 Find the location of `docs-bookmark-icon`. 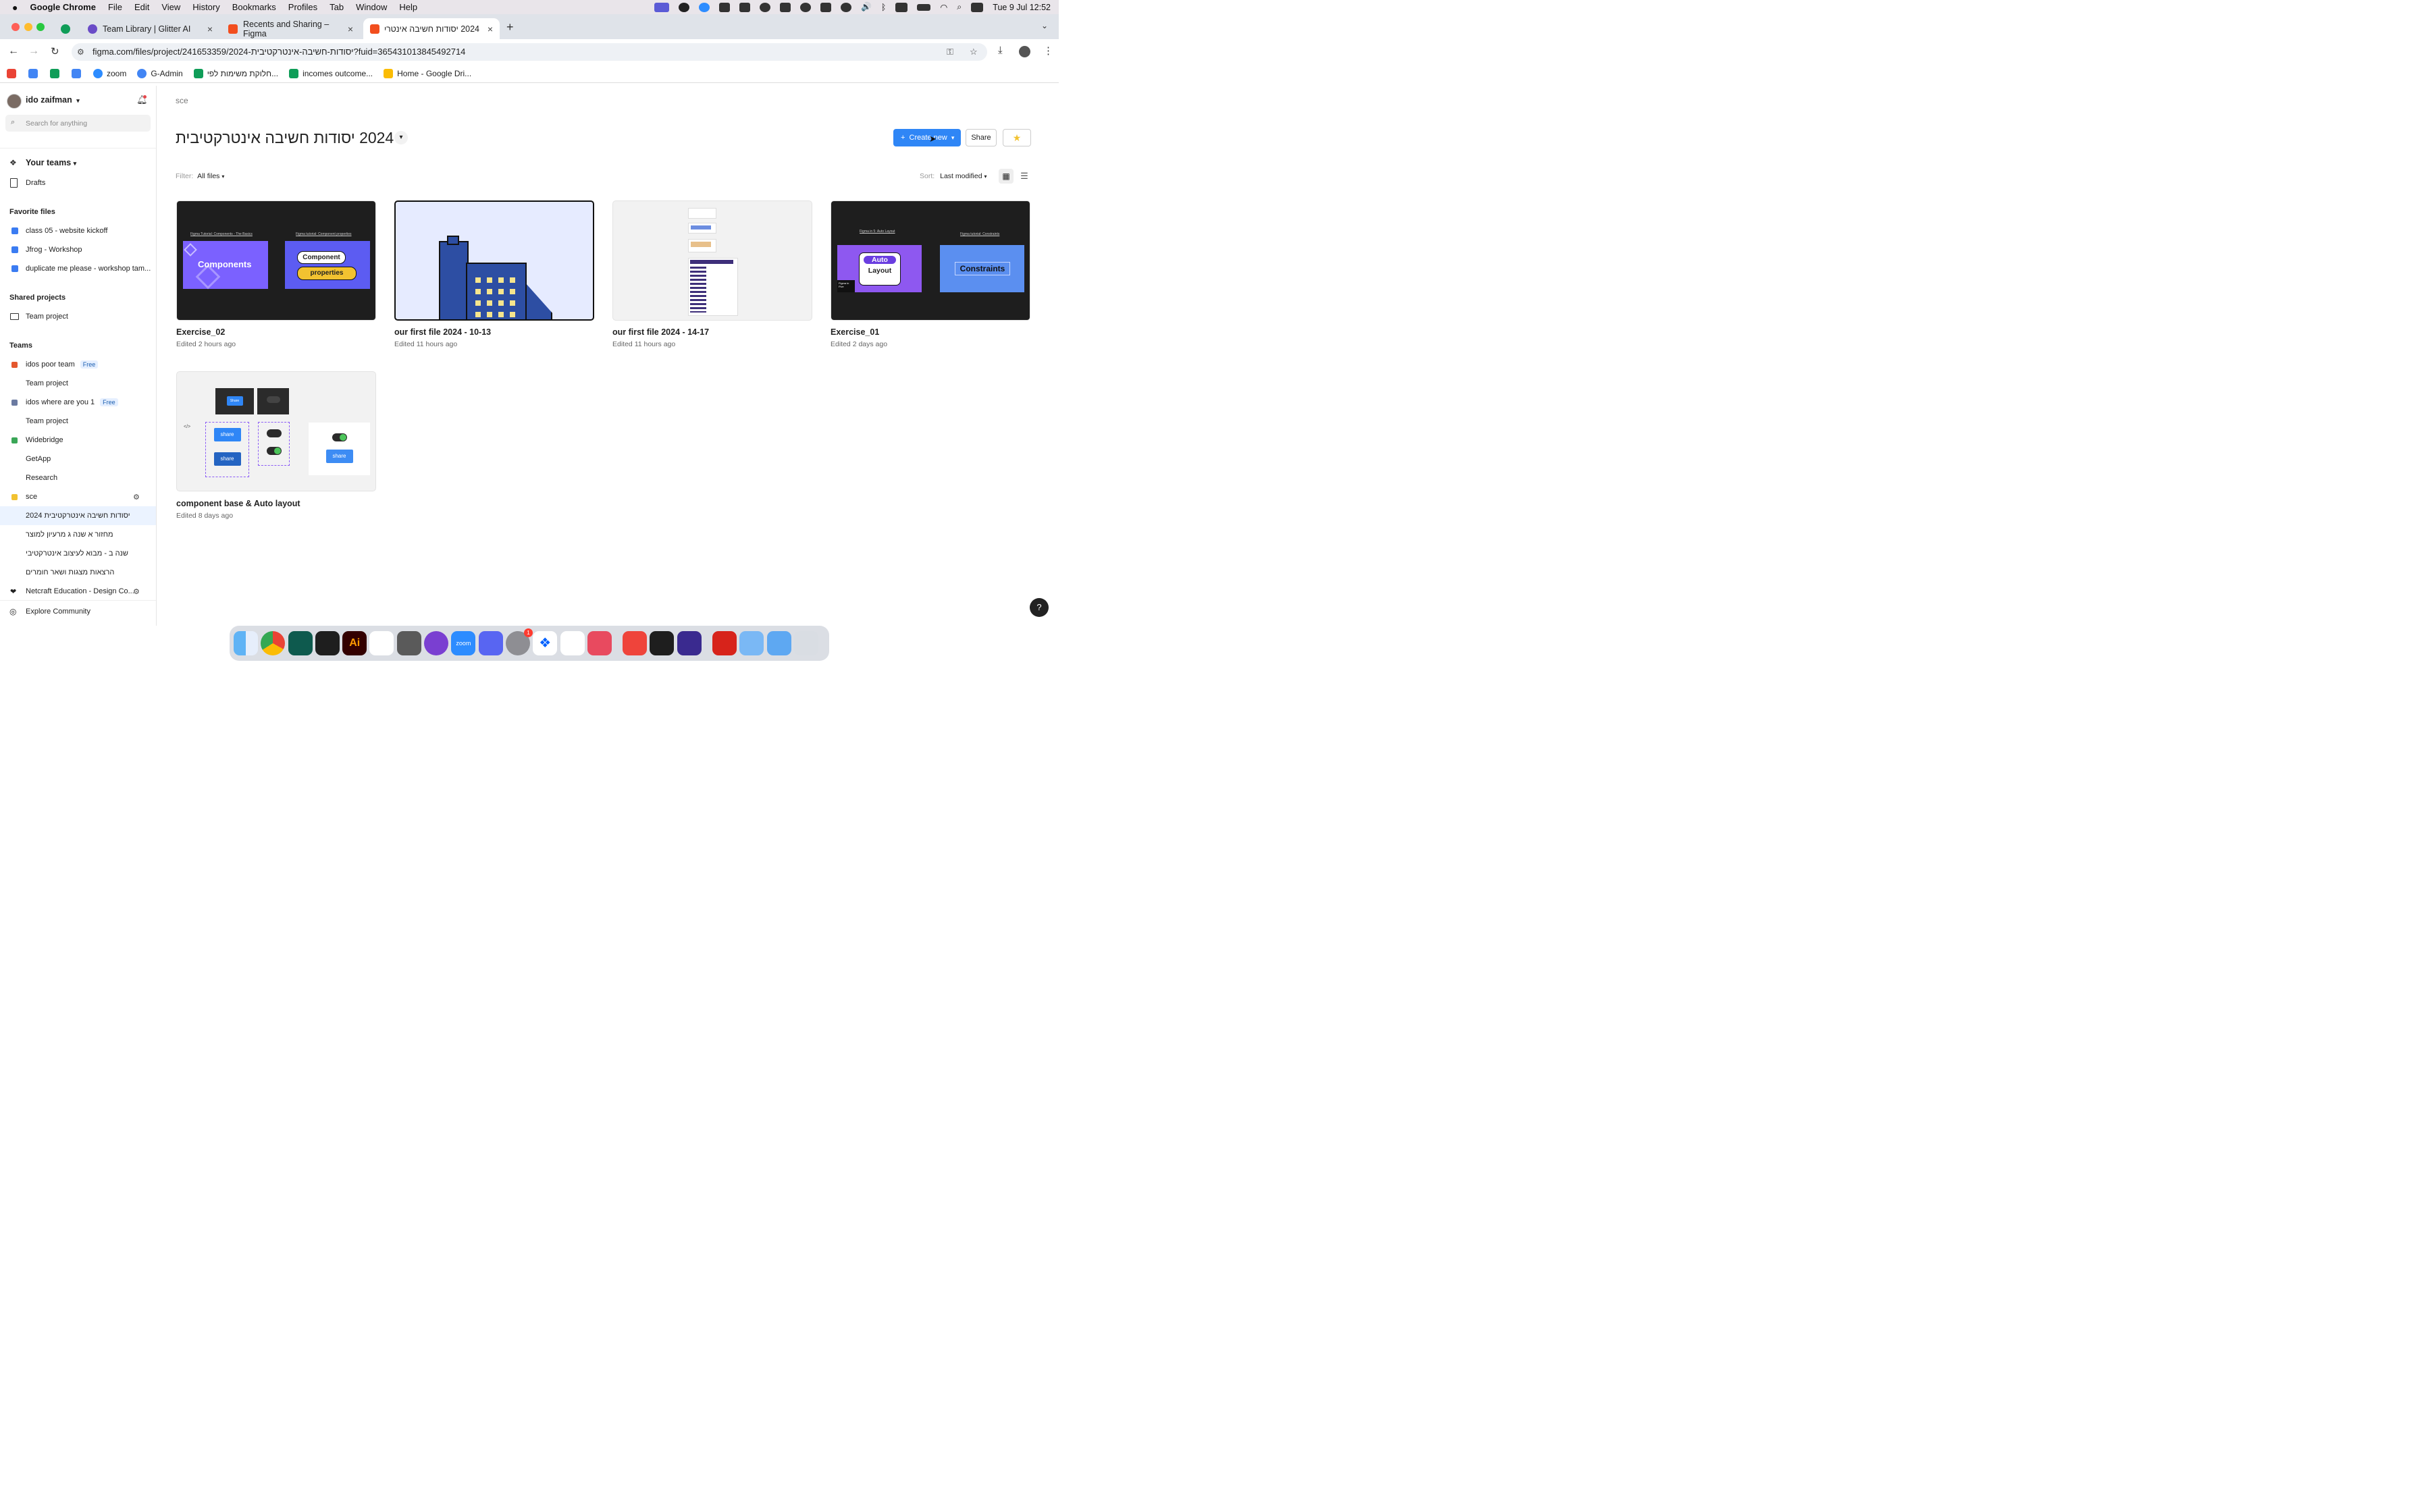

docs-bookmark-icon is located at coordinates (35, 73).